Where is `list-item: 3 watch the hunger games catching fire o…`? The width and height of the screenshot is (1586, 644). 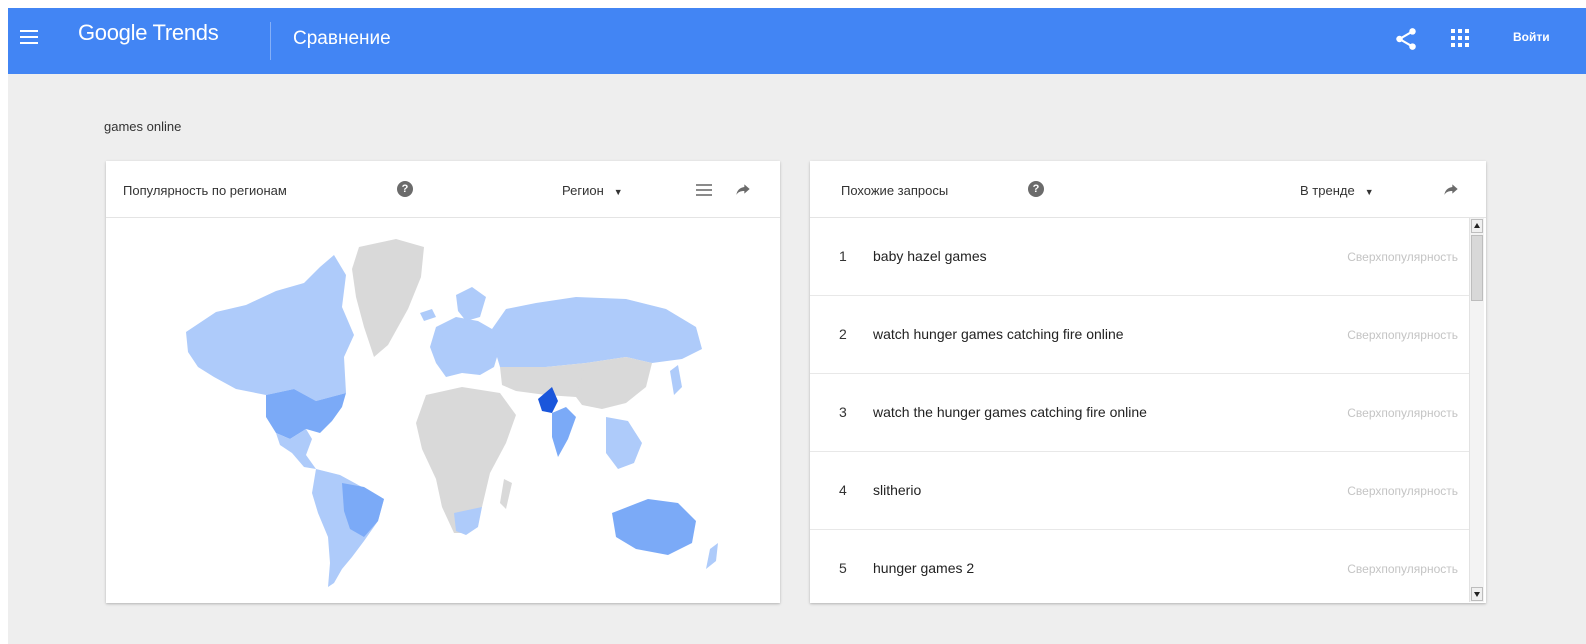
list-item: 3 watch the hunger games catching fire o… is located at coordinates (1140, 413).